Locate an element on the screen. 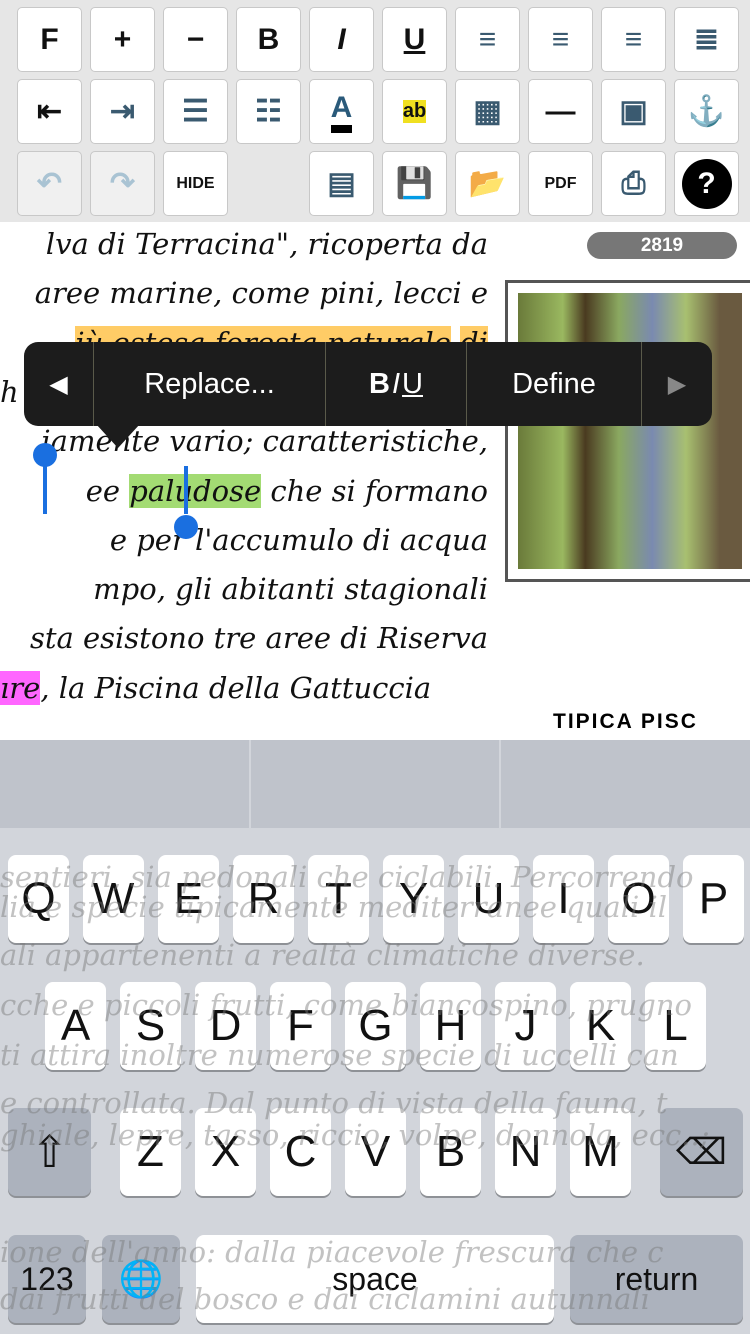  align-center-icon: ≡ is located at coordinates (560, 39).